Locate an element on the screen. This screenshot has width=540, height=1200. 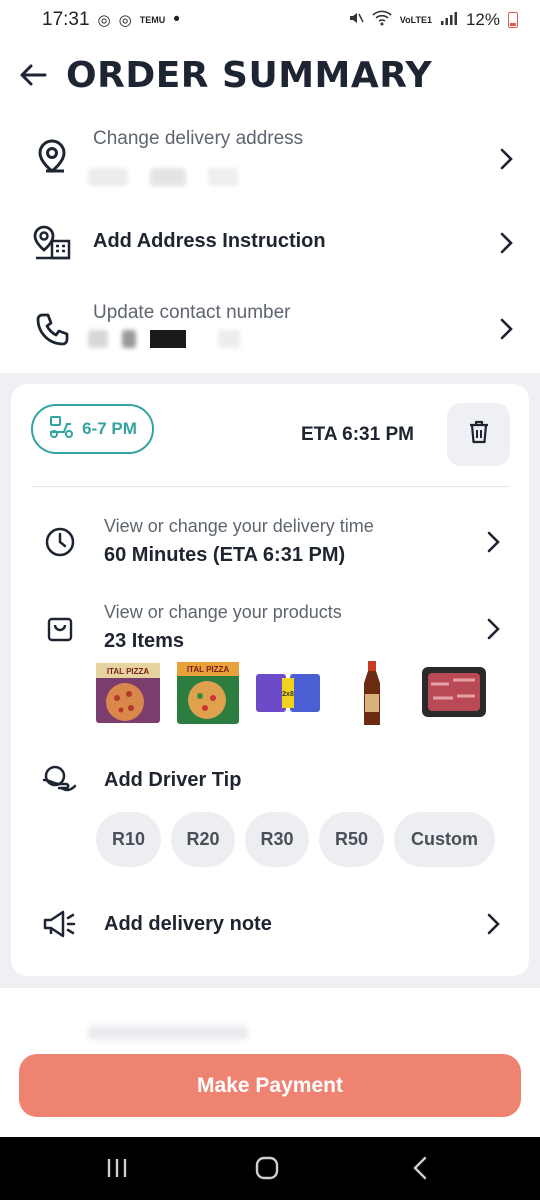
signal-icon is located at coordinates (449, 20).